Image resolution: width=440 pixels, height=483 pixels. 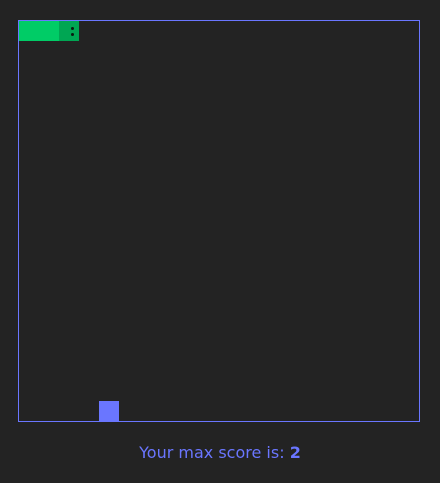 What do you see at coordinates (109, 411) in the screenshot?
I see `food-pellet` at bounding box center [109, 411].